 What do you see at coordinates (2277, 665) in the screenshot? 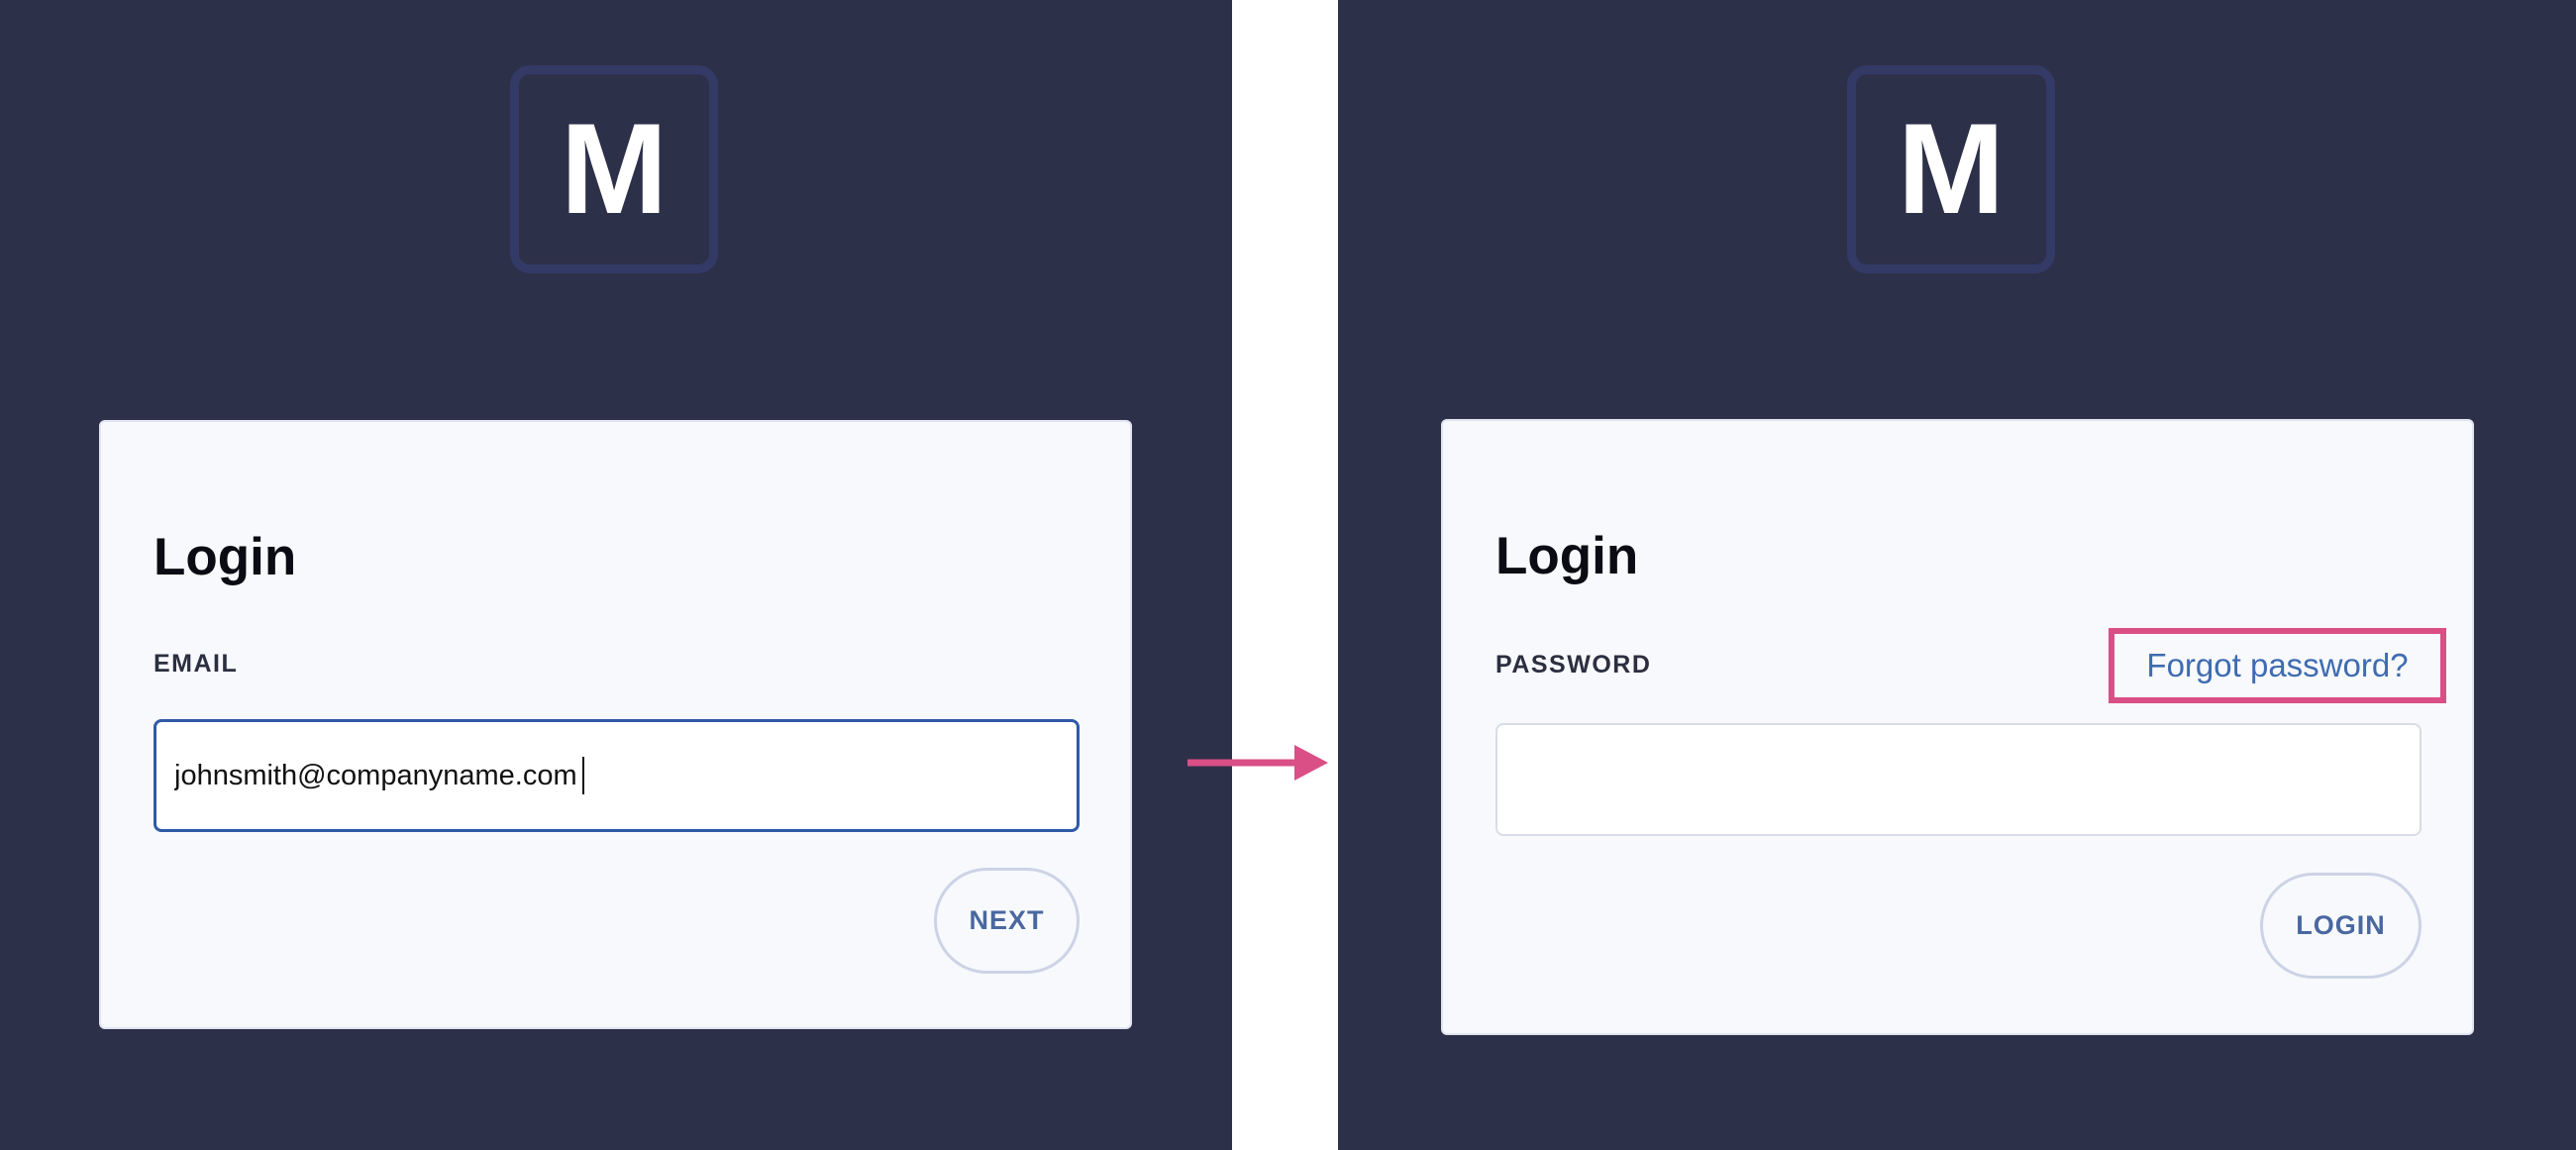
I see `forgot-password-link: Forgot password?` at bounding box center [2277, 665].